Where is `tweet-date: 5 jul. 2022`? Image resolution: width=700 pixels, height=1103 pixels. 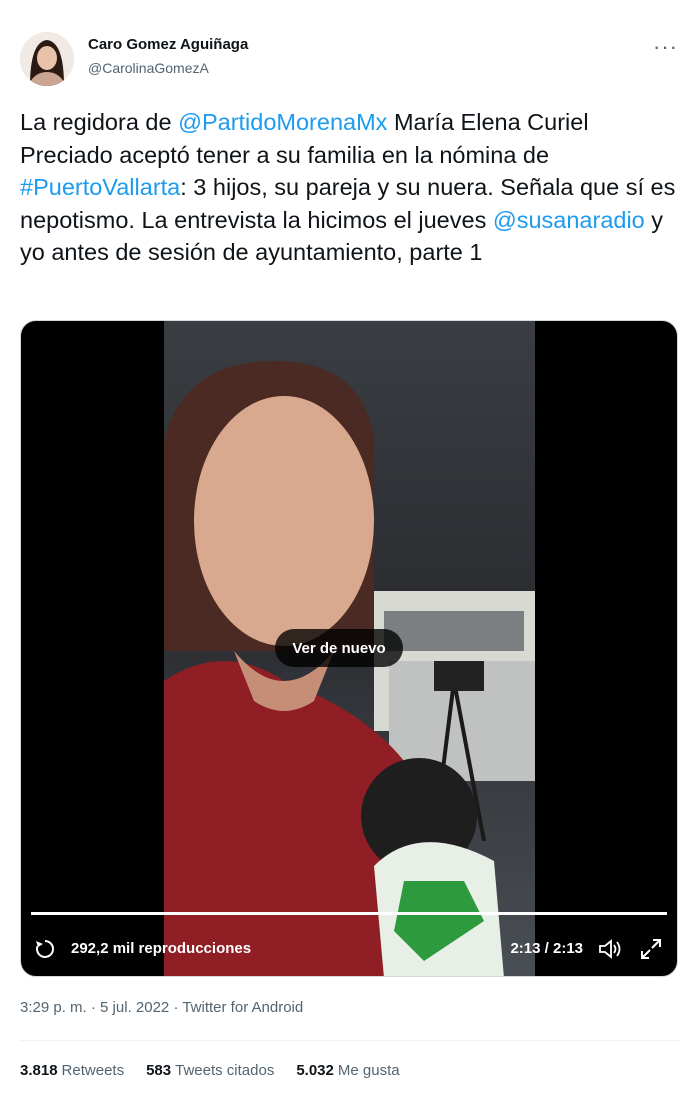
tweet-date: 5 jul. 2022 is located at coordinates (134, 1007).